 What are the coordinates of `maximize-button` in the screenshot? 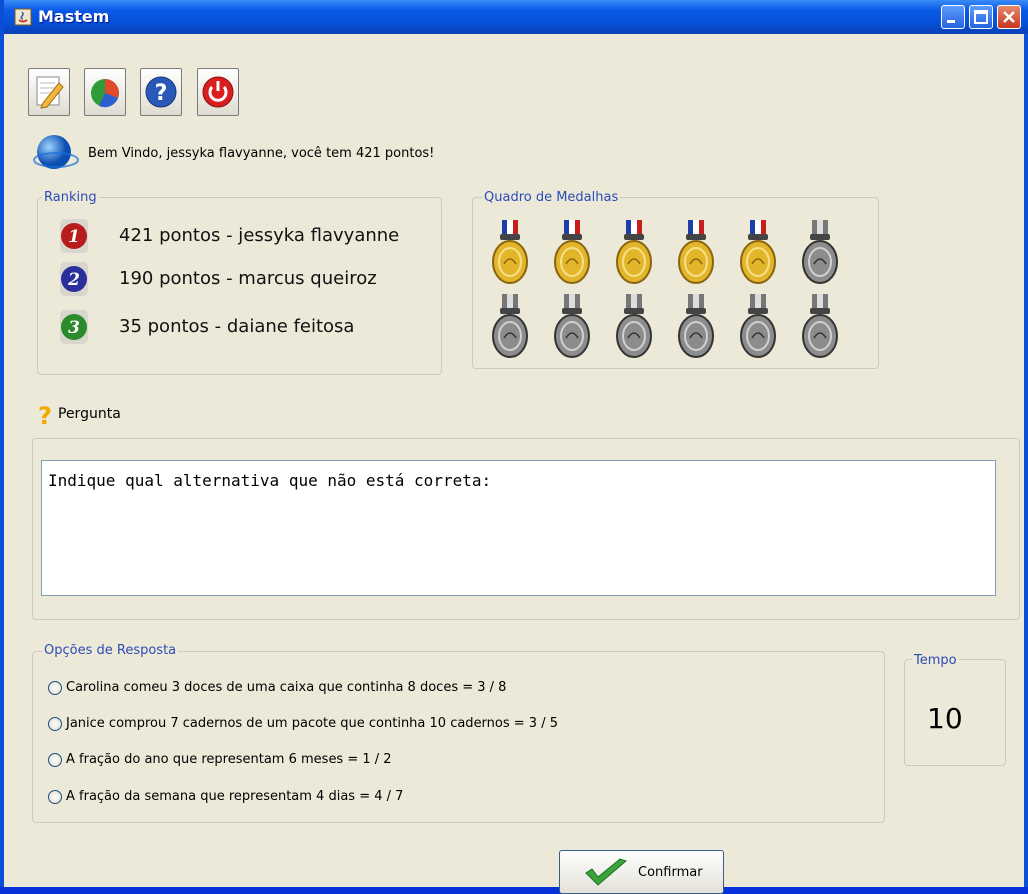 It's located at (981, 17).